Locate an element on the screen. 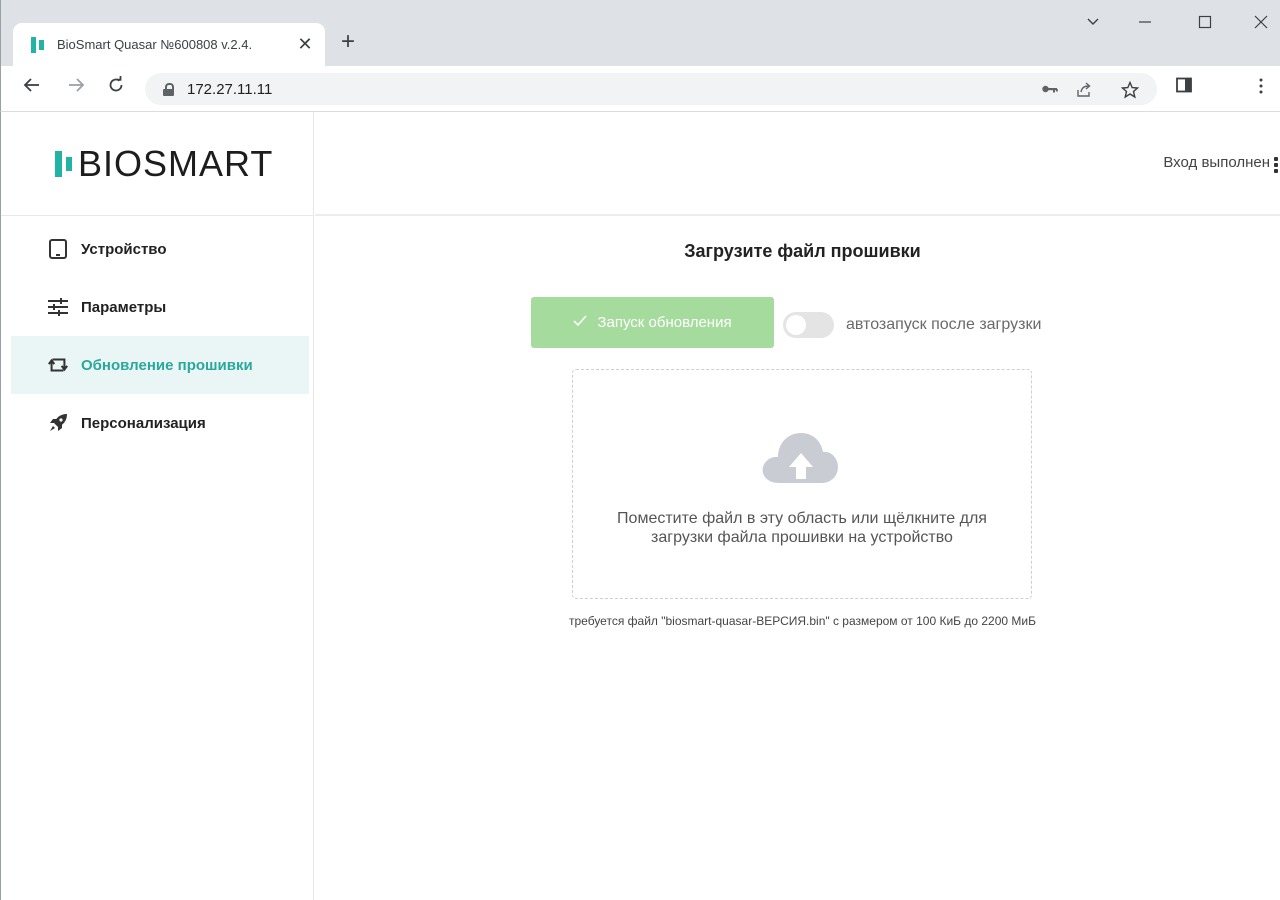  sidebar-item-parameters: Параметры is located at coordinates (157, 307).